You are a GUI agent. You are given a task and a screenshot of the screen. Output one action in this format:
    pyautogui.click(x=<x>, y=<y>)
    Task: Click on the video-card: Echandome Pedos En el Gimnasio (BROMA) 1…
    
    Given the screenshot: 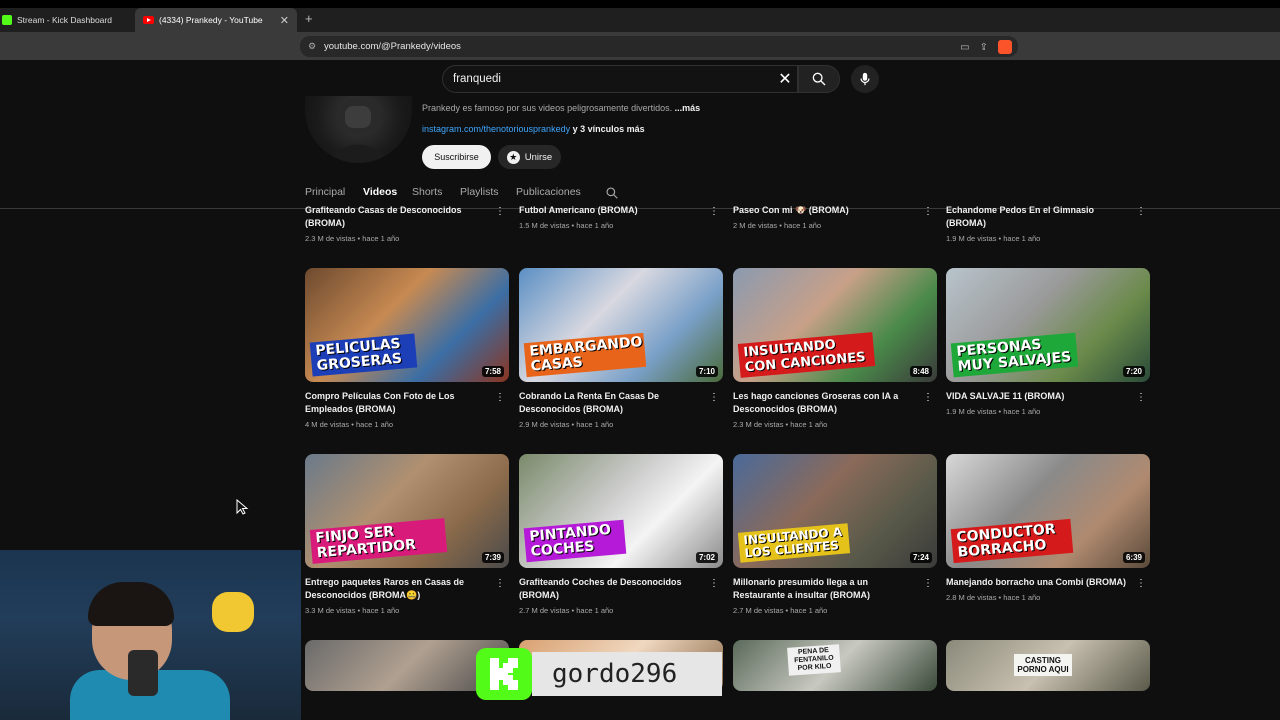 What is the action you would take?
    pyautogui.click(x=1048, y=223)
    